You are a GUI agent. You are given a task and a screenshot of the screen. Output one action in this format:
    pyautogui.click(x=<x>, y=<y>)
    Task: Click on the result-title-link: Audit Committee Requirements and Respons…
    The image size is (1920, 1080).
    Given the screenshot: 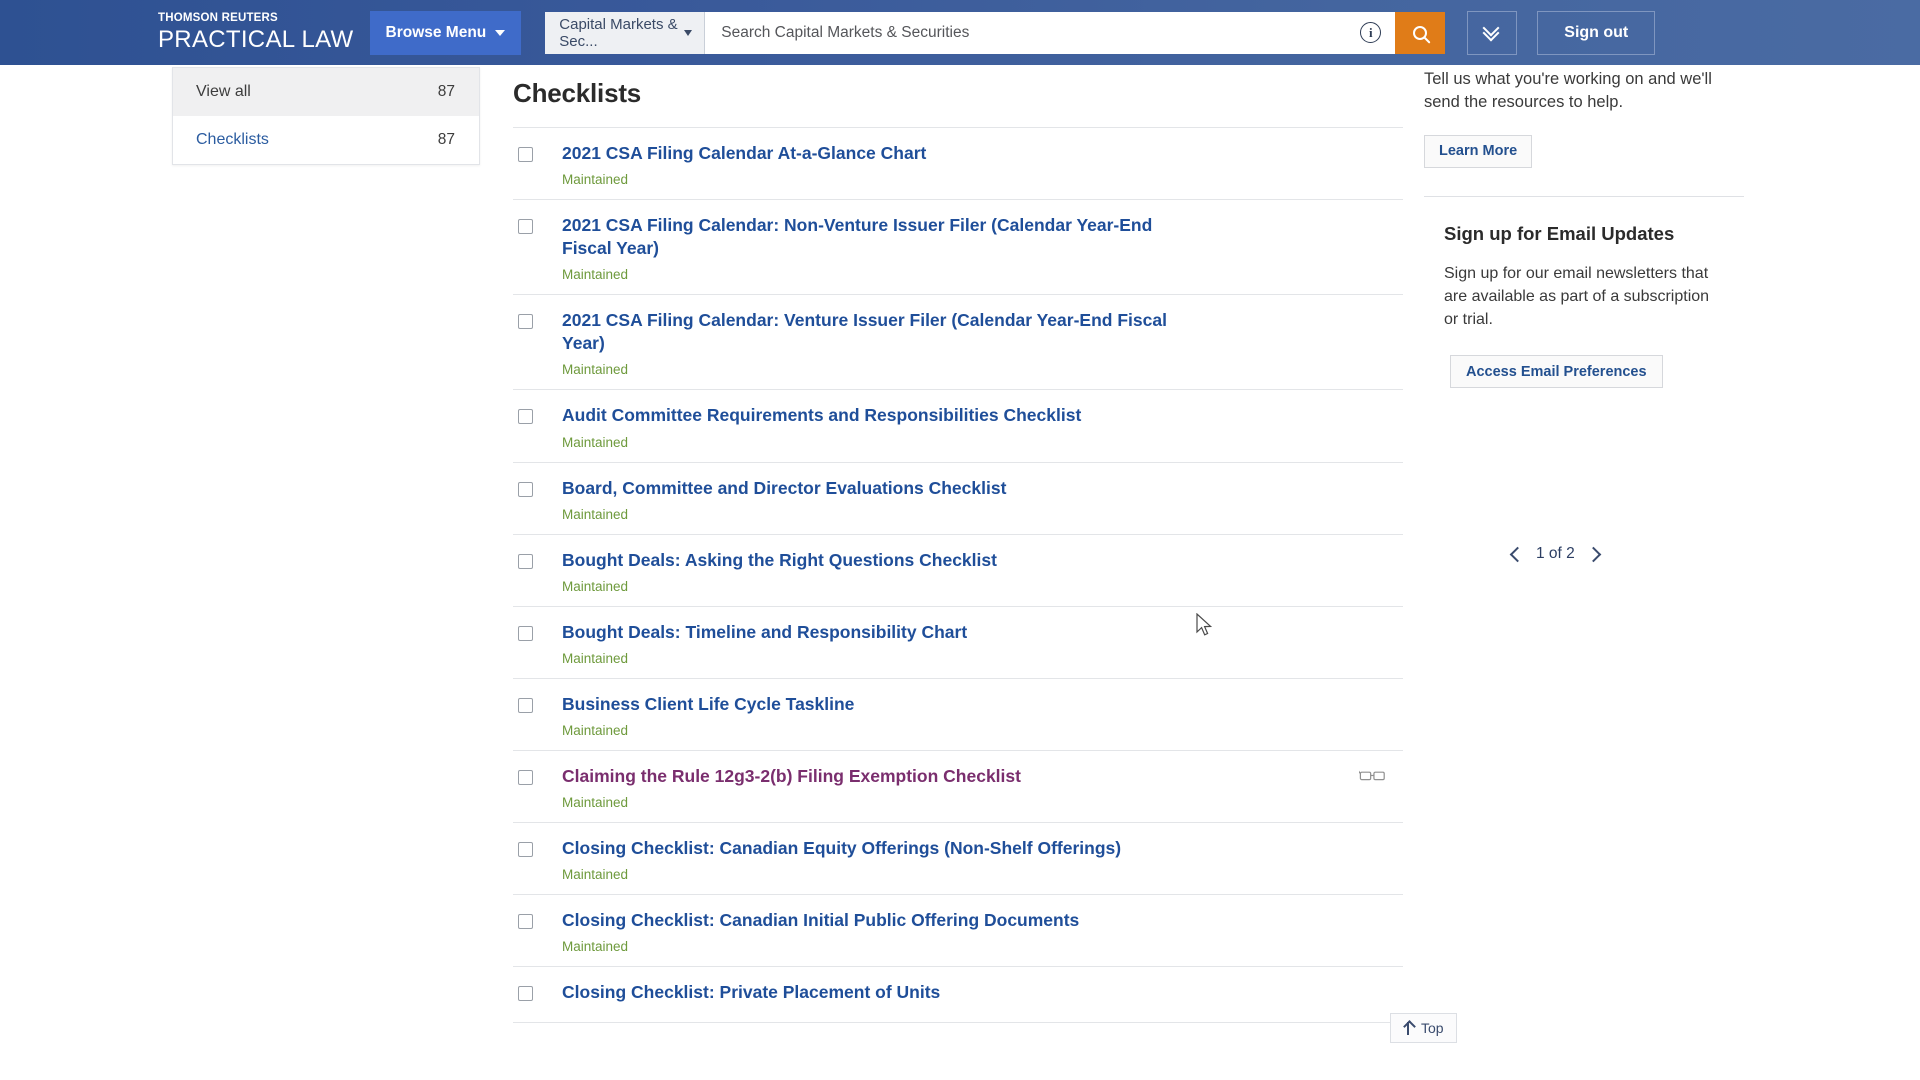 What is the action you would take?
    pyautogui.click(x=821, y=415)
    